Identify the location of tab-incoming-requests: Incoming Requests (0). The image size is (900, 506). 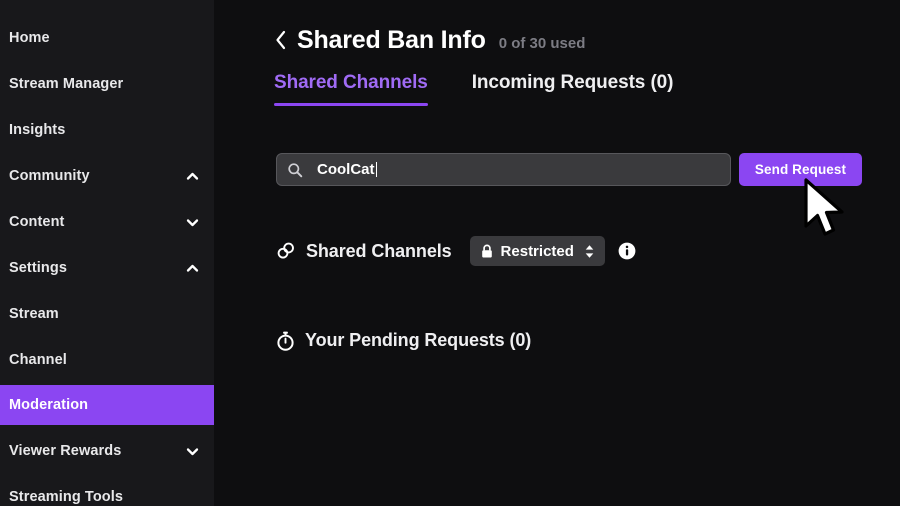
(573, 89).